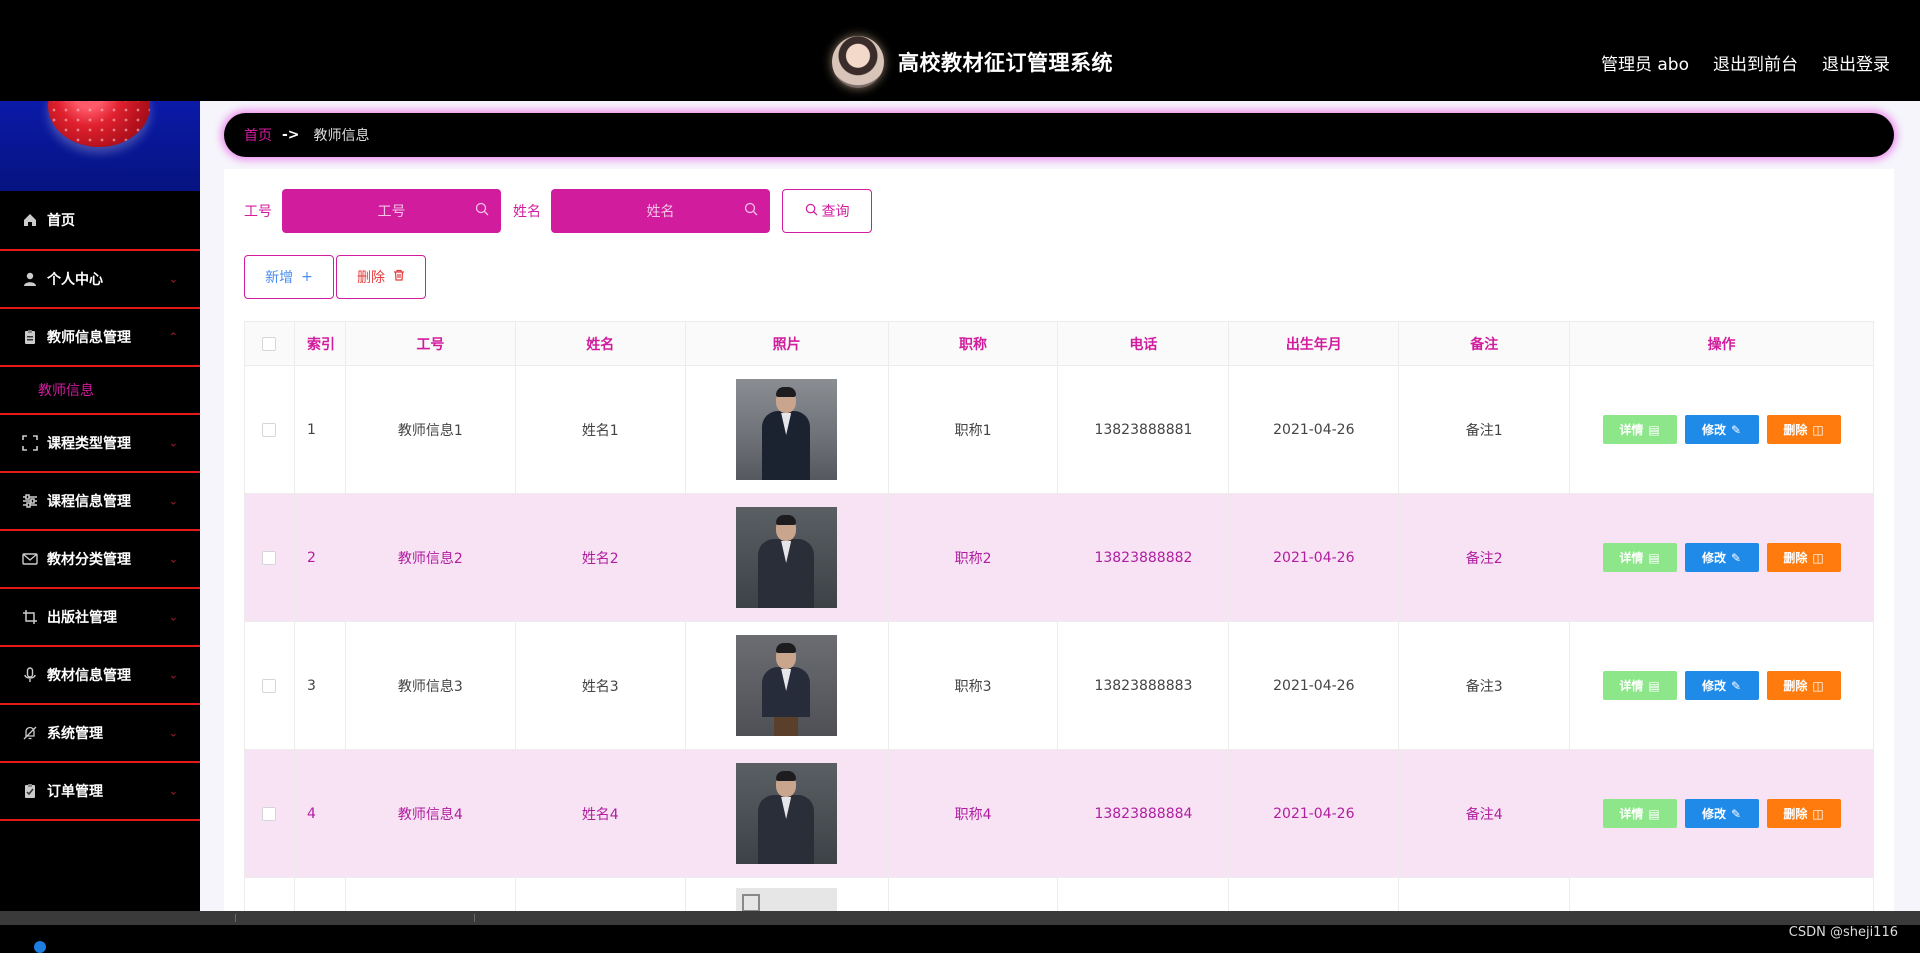 This screenshot has height=953, width=1920. Describe the element at coordinates (320, 557) in the screenshot. I see `index-cell: 2` at that location.